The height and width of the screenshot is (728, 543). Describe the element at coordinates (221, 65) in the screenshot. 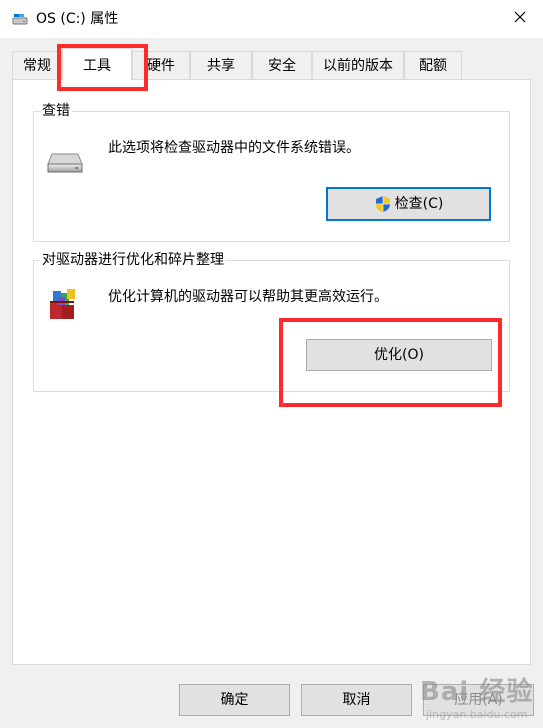

I see `tab-sharing: 共享` at that location.